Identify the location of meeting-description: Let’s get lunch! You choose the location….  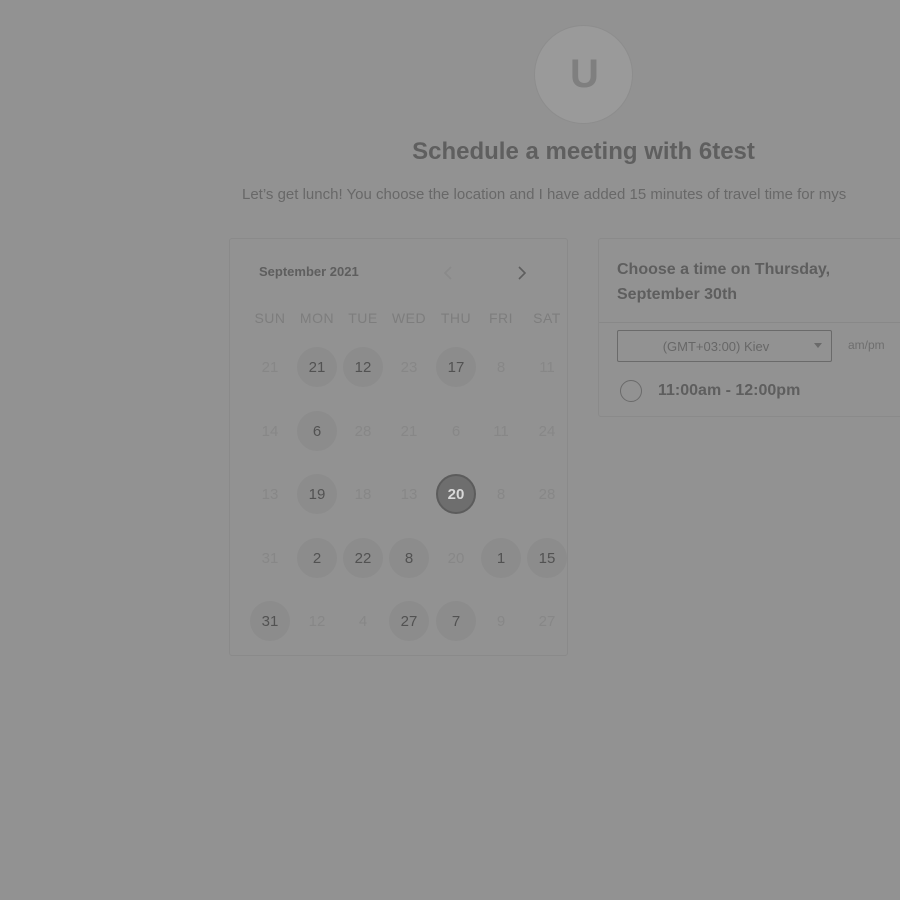
(544, 194).